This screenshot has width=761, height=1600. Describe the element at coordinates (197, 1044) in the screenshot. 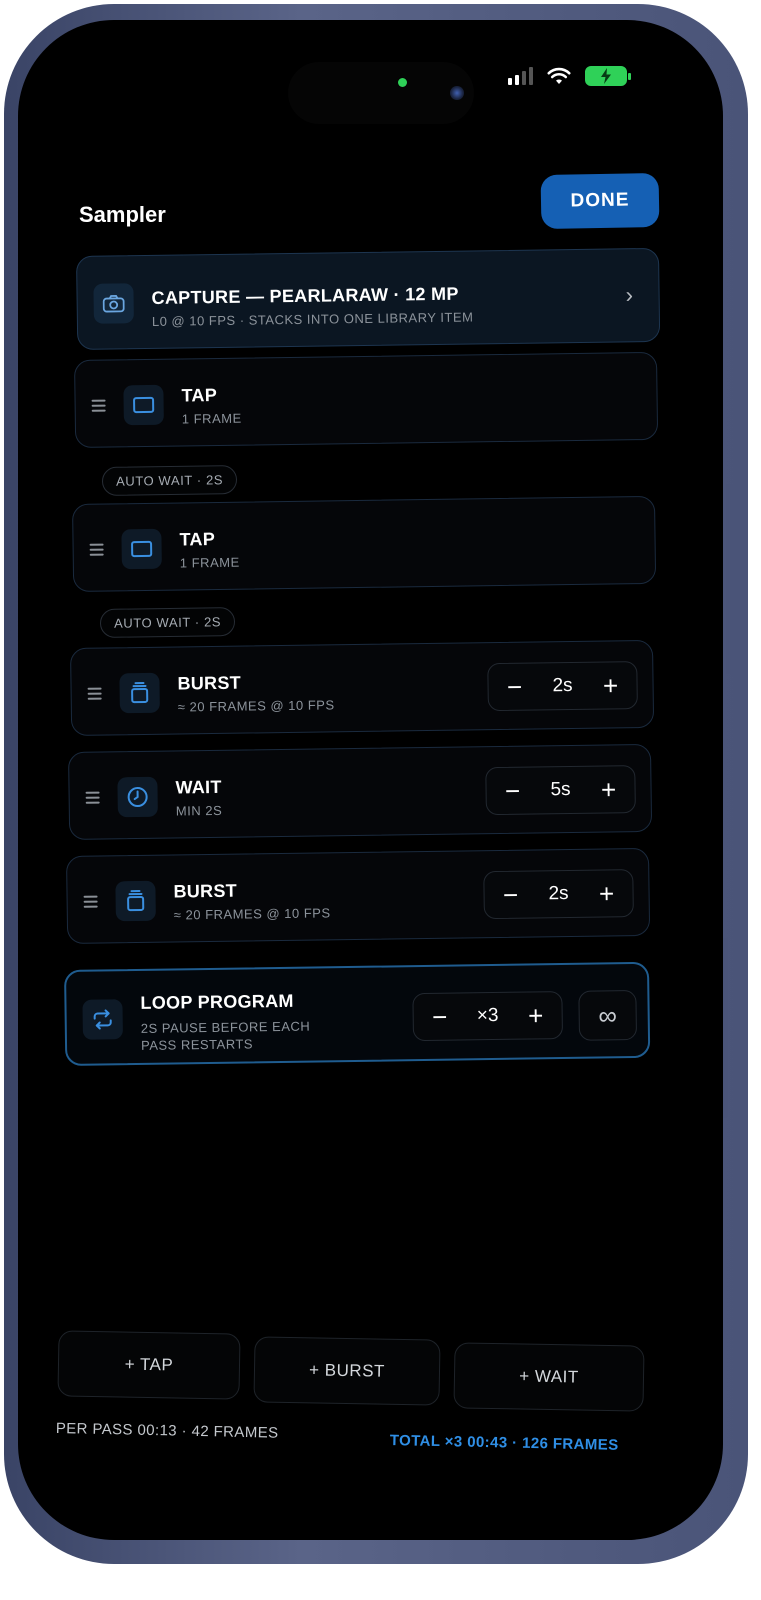

I see `loop-subtitle-line2: PASS RESTARTS` at that location.